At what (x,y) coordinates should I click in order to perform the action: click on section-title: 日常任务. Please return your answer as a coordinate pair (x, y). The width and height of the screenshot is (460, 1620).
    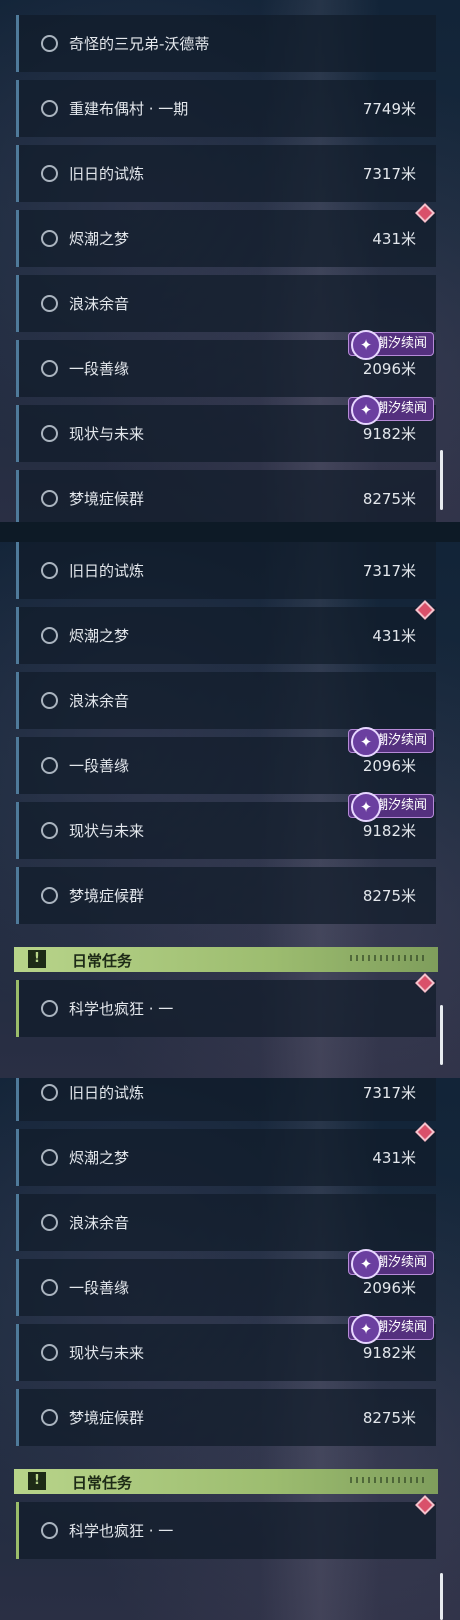
    Looking at the image, I should click on (102, 1483).